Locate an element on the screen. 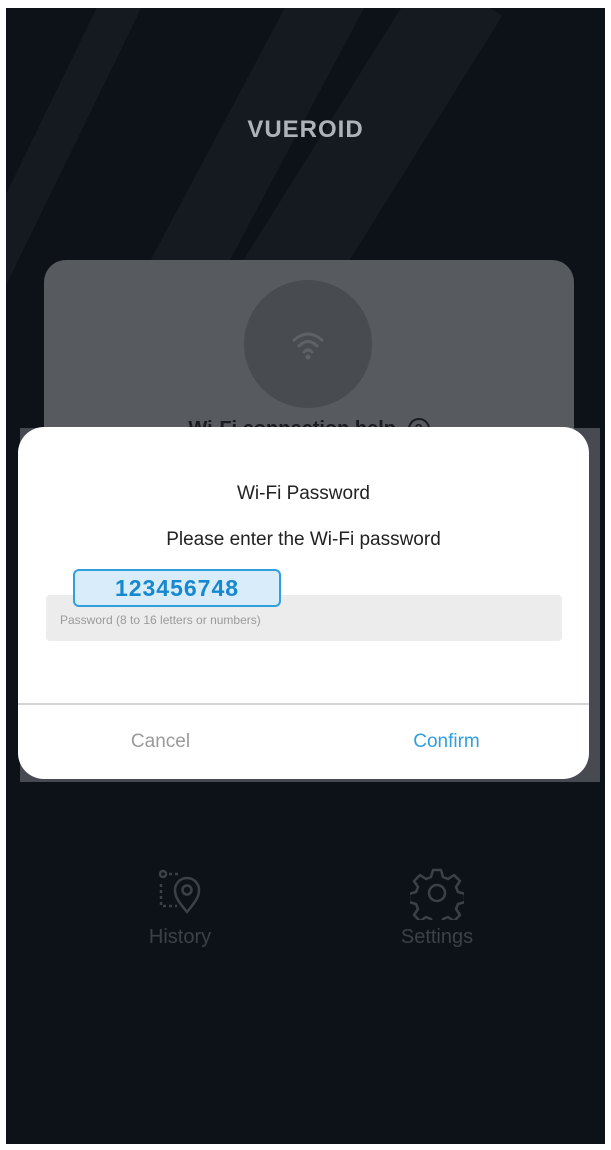 Image resolution: width=611 pixels, height=1150 pixels. password-input-value: 123456748 is located at coordinates (177, 588).